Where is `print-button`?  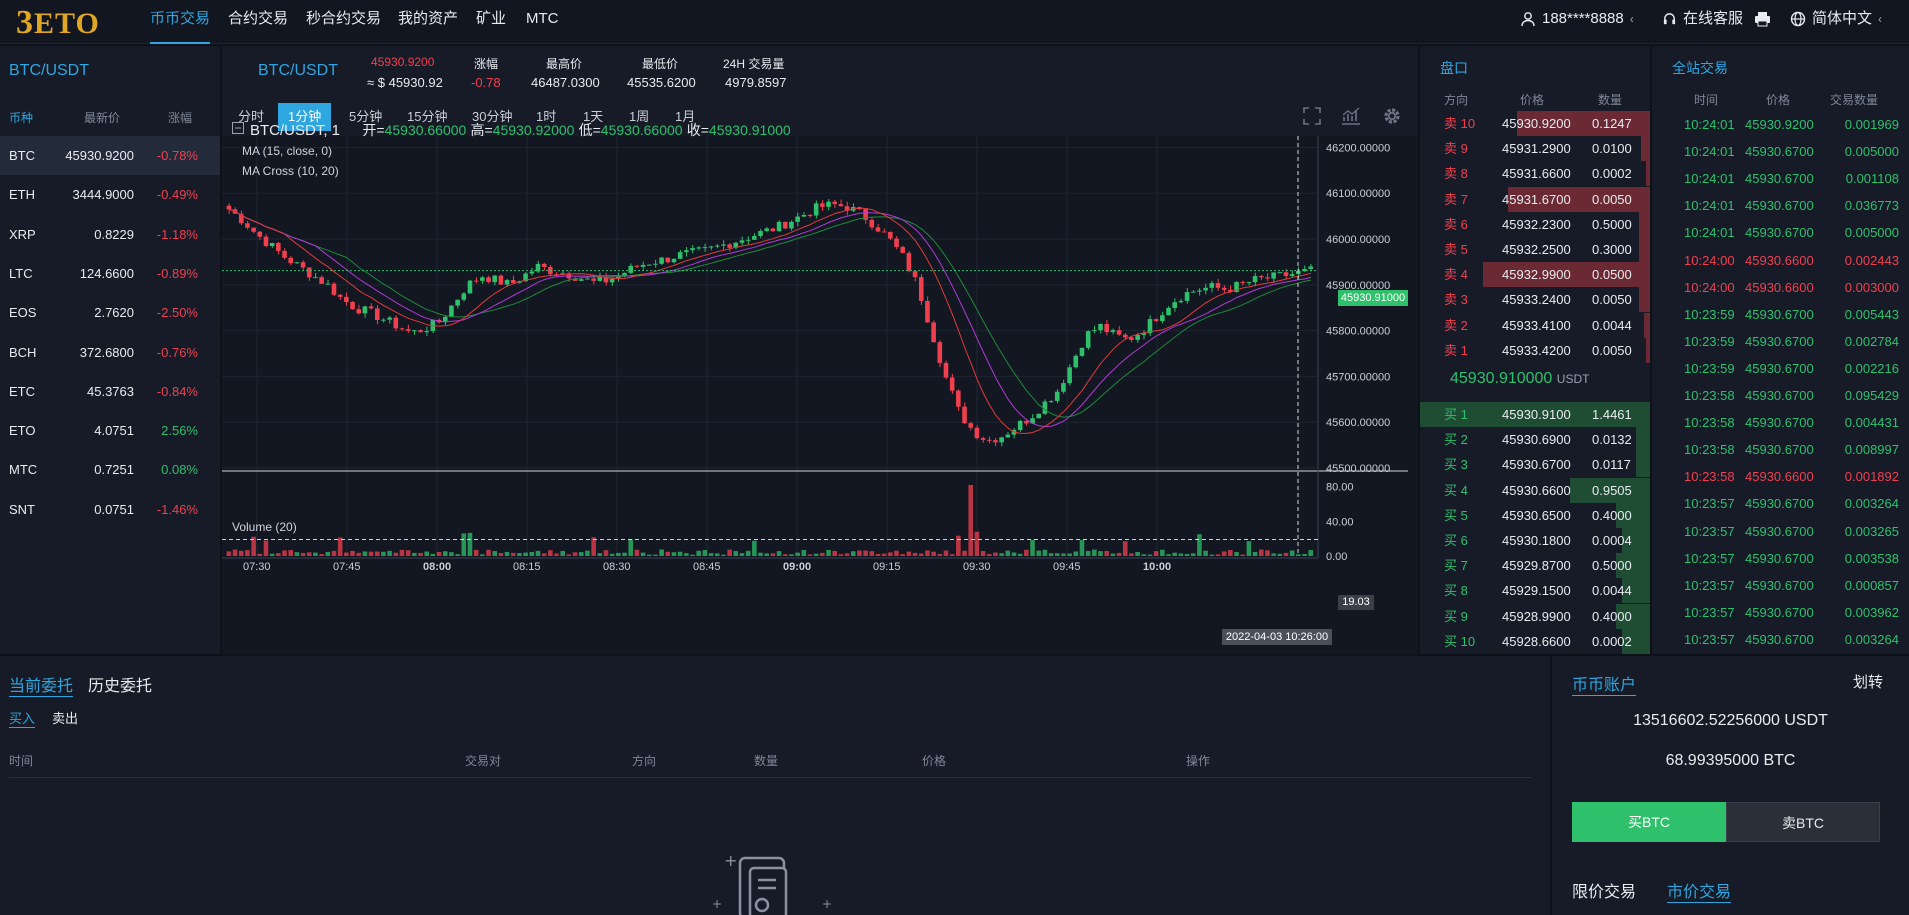
print-button is located at coordinates (1762, 19).